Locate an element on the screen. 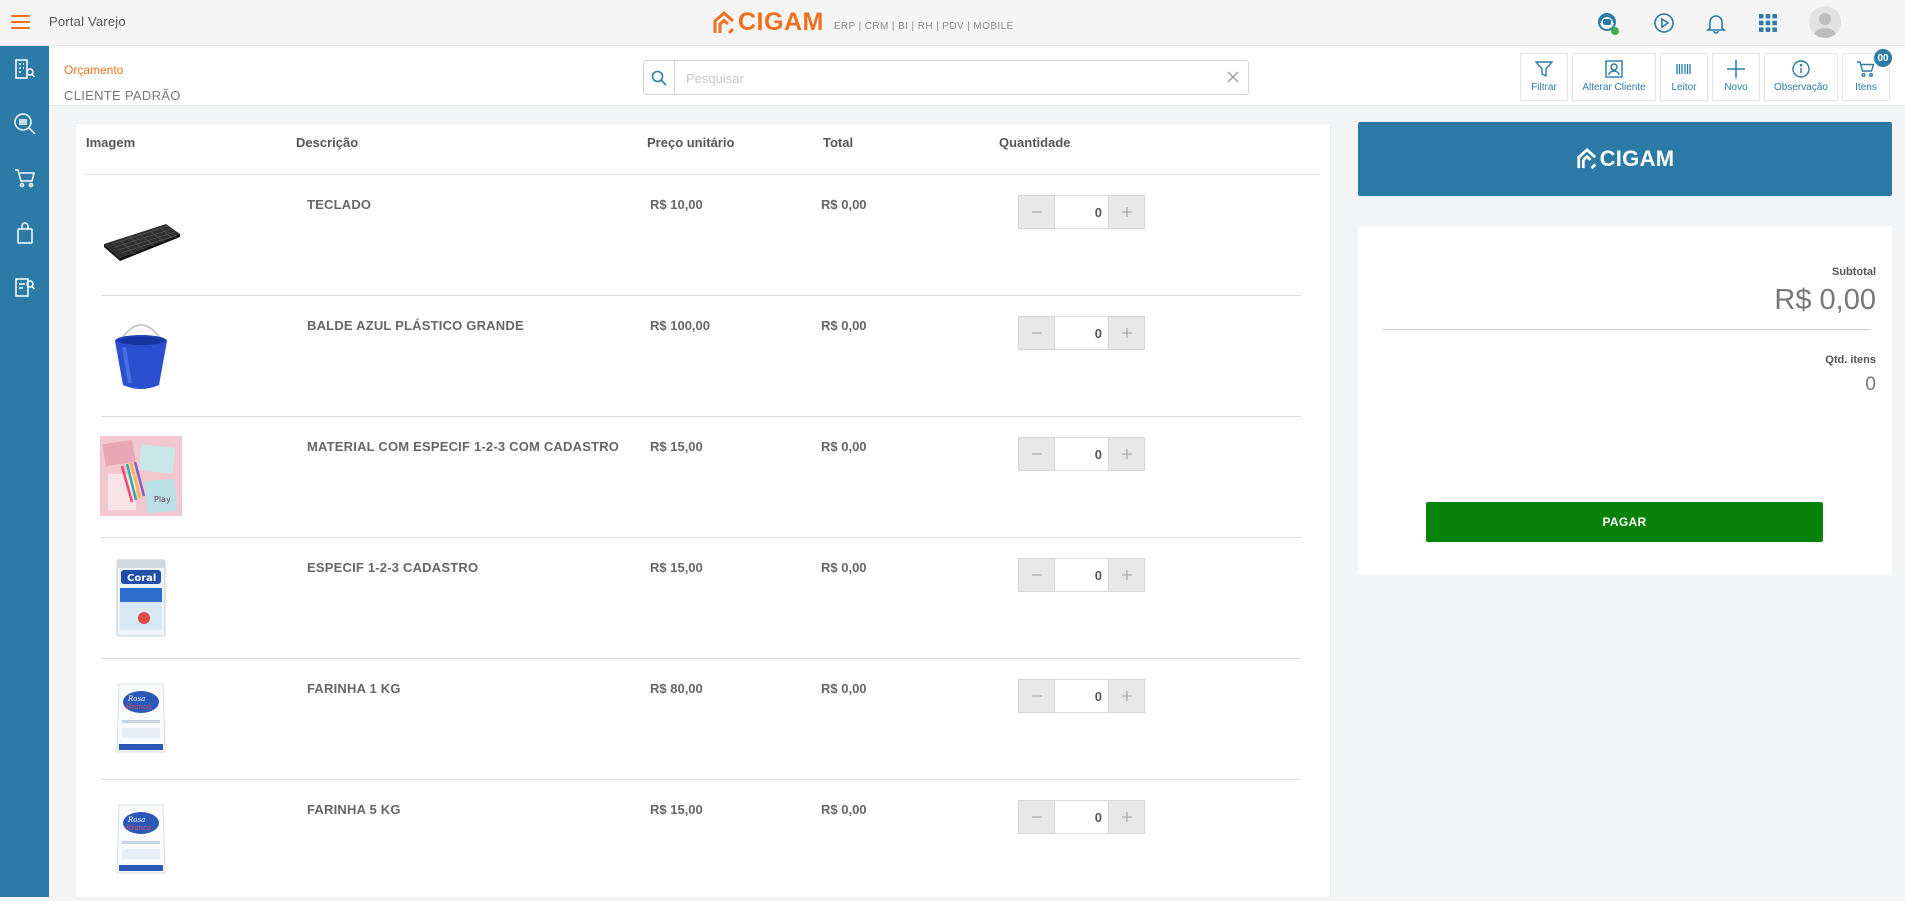  chat-support-icon is located at coordinates (1607, 23).